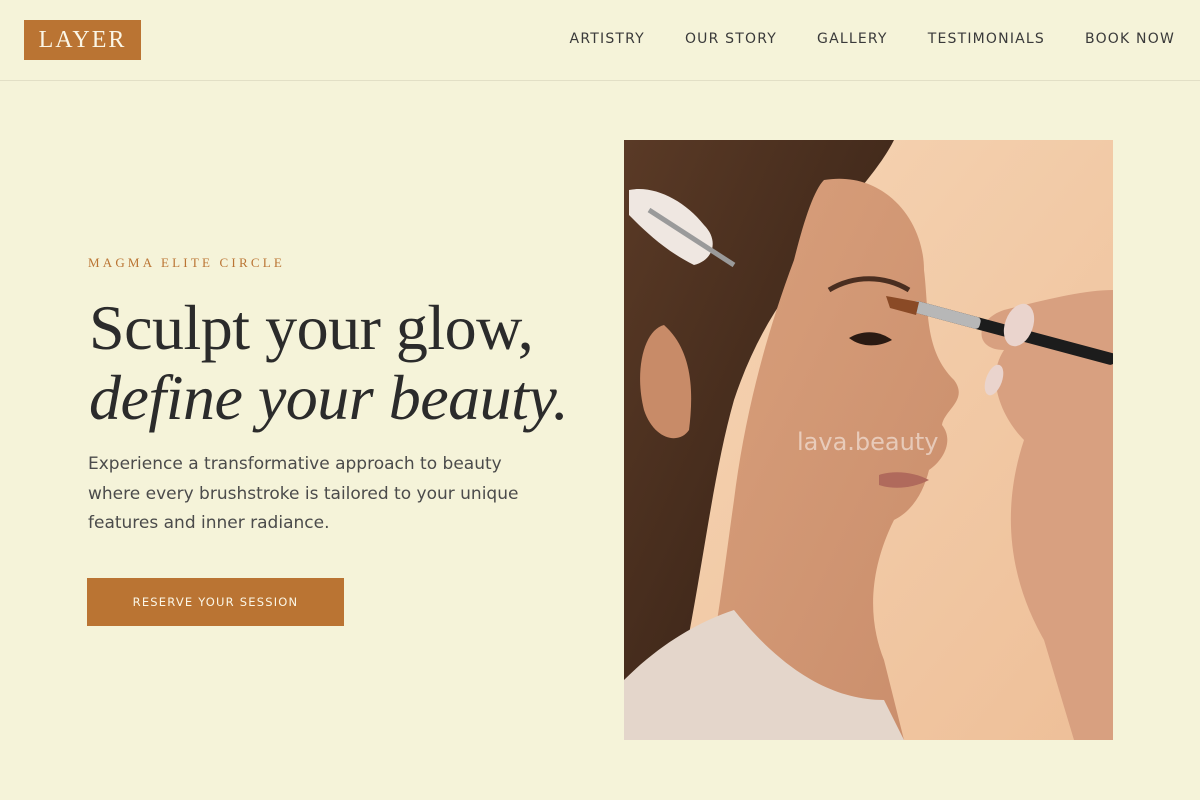  I want to click on headline-line-1: Sculpt your glow,, so click(311, 327).